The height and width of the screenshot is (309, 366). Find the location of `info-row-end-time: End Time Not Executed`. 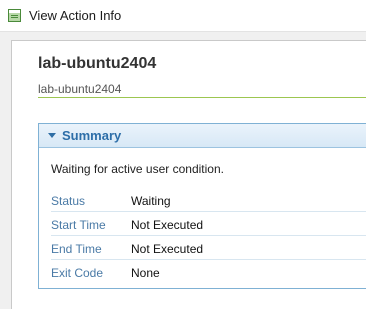

info-row-end-time: End Time Not Executed is located at coordinates (208, 248).